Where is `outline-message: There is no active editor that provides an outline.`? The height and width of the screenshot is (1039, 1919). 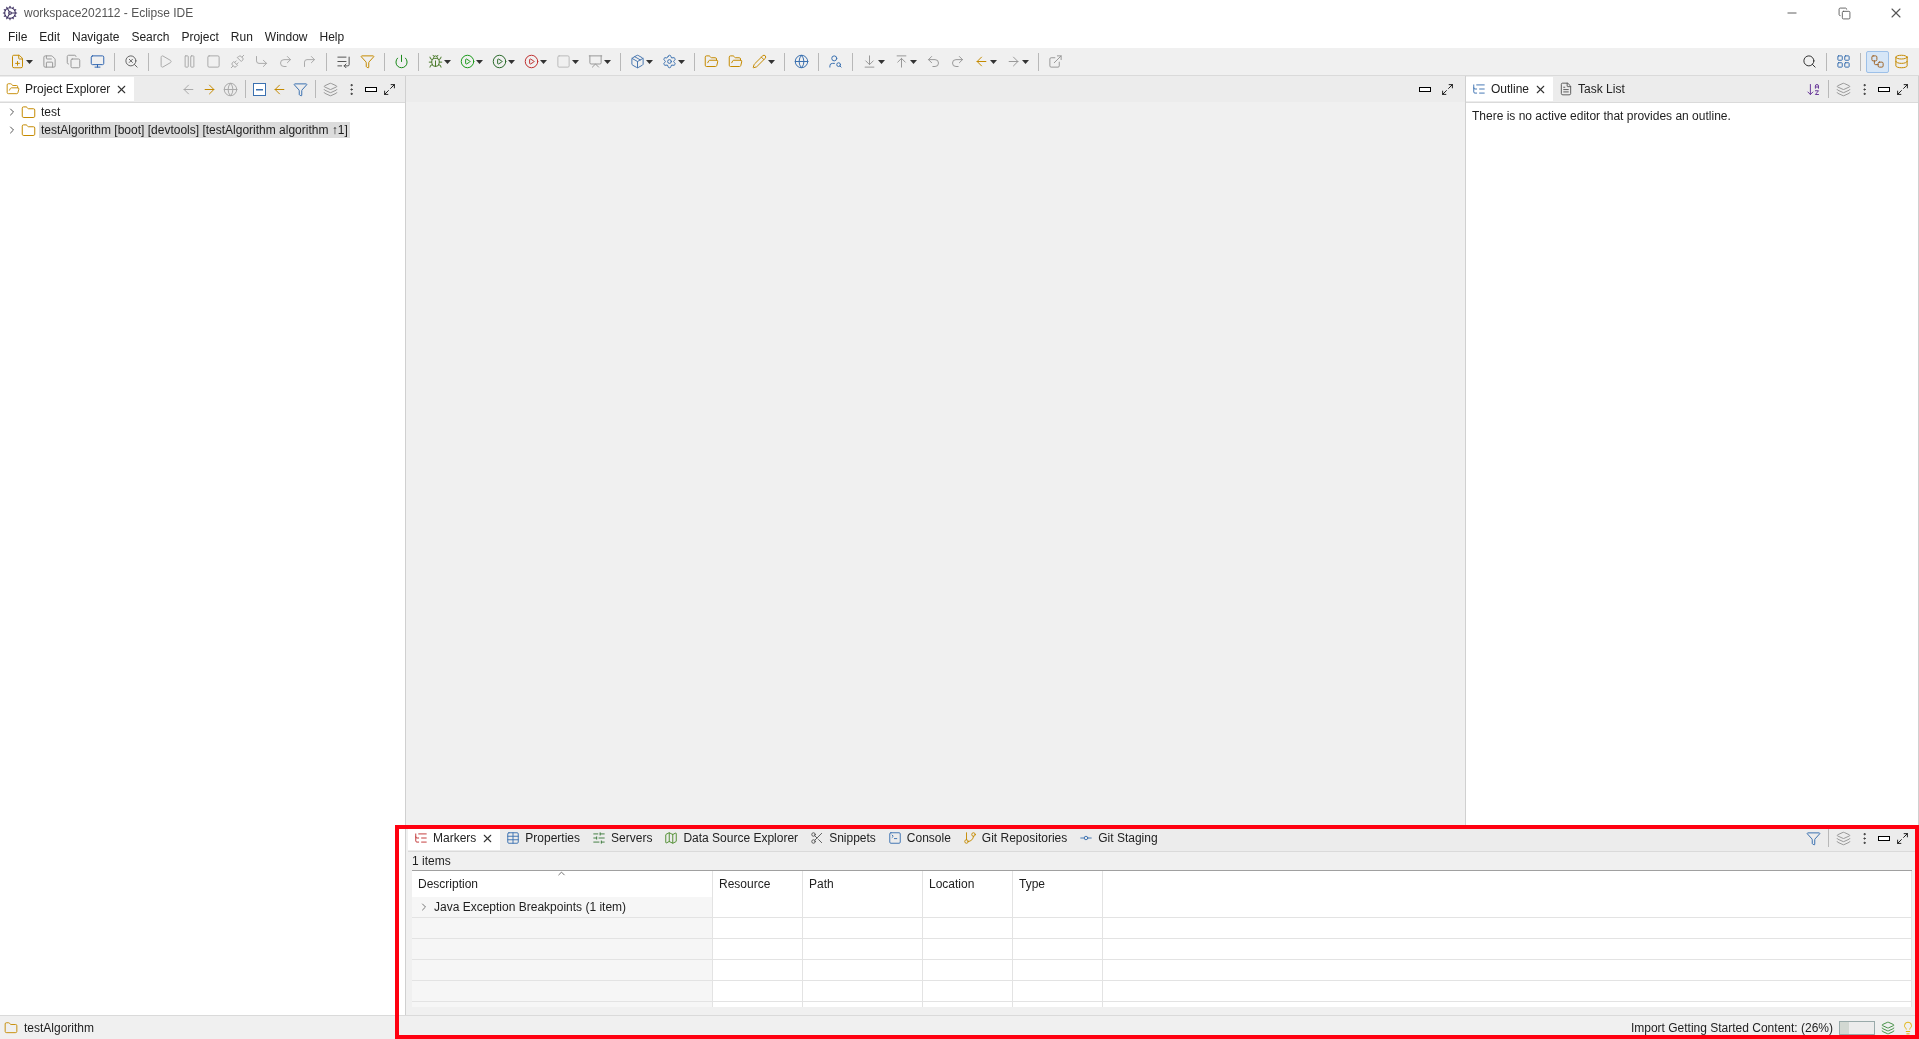
outline-message: There is no active editor that provides an outline. is located at coordinates (1601, 116).